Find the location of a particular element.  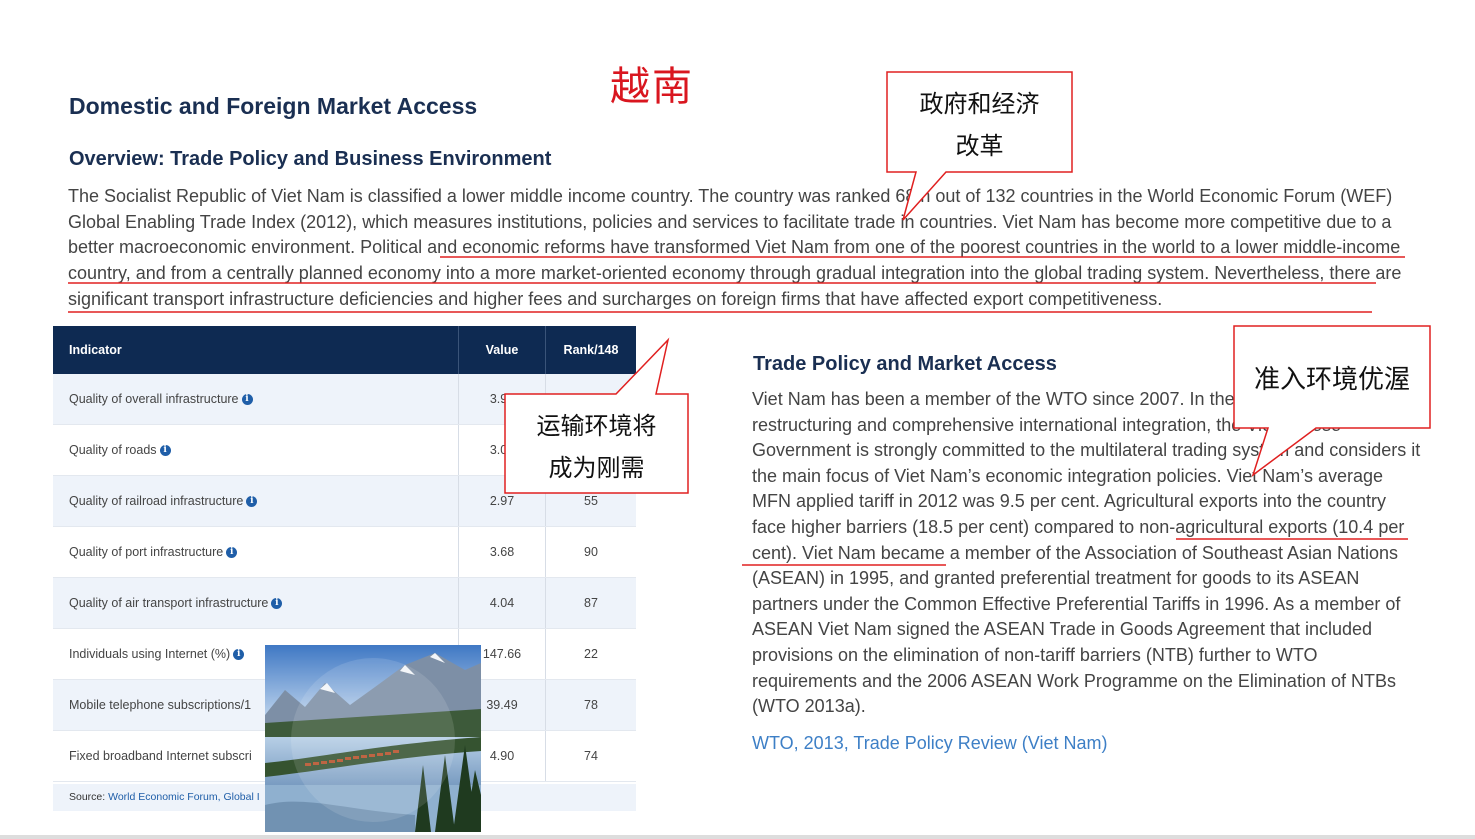

callout-reform-line1: 政府和经济 is located at coordinates (979, 104).